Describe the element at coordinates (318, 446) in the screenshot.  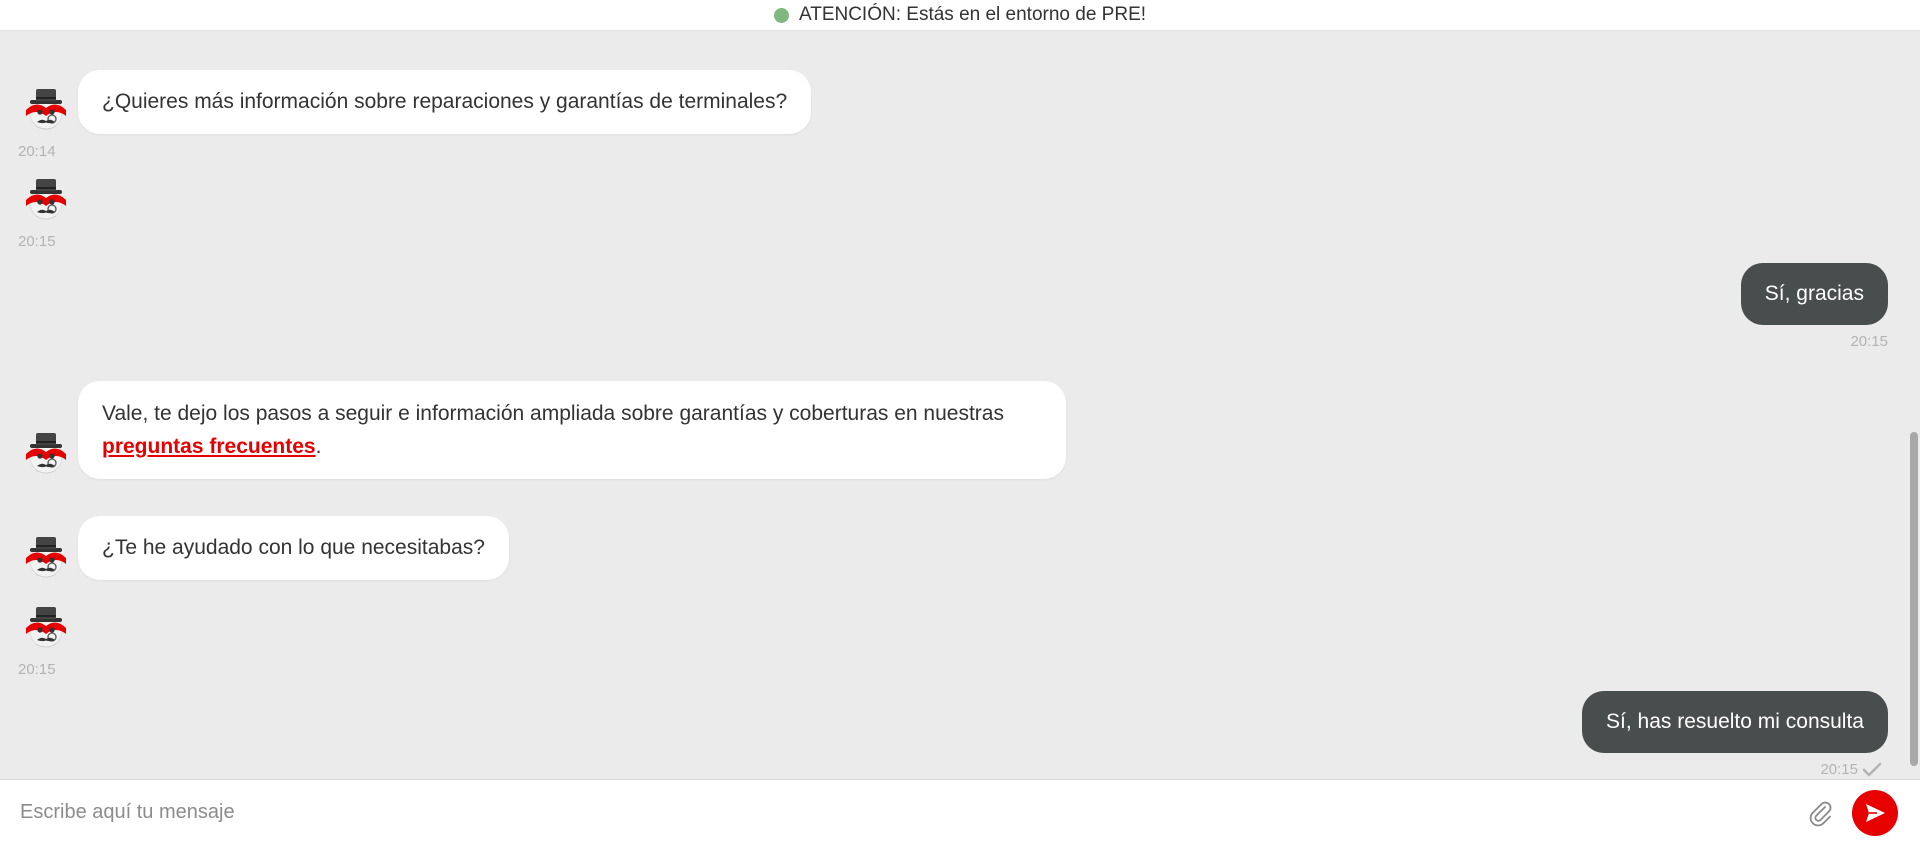
I see `bot-message-suffix: .` at that location.